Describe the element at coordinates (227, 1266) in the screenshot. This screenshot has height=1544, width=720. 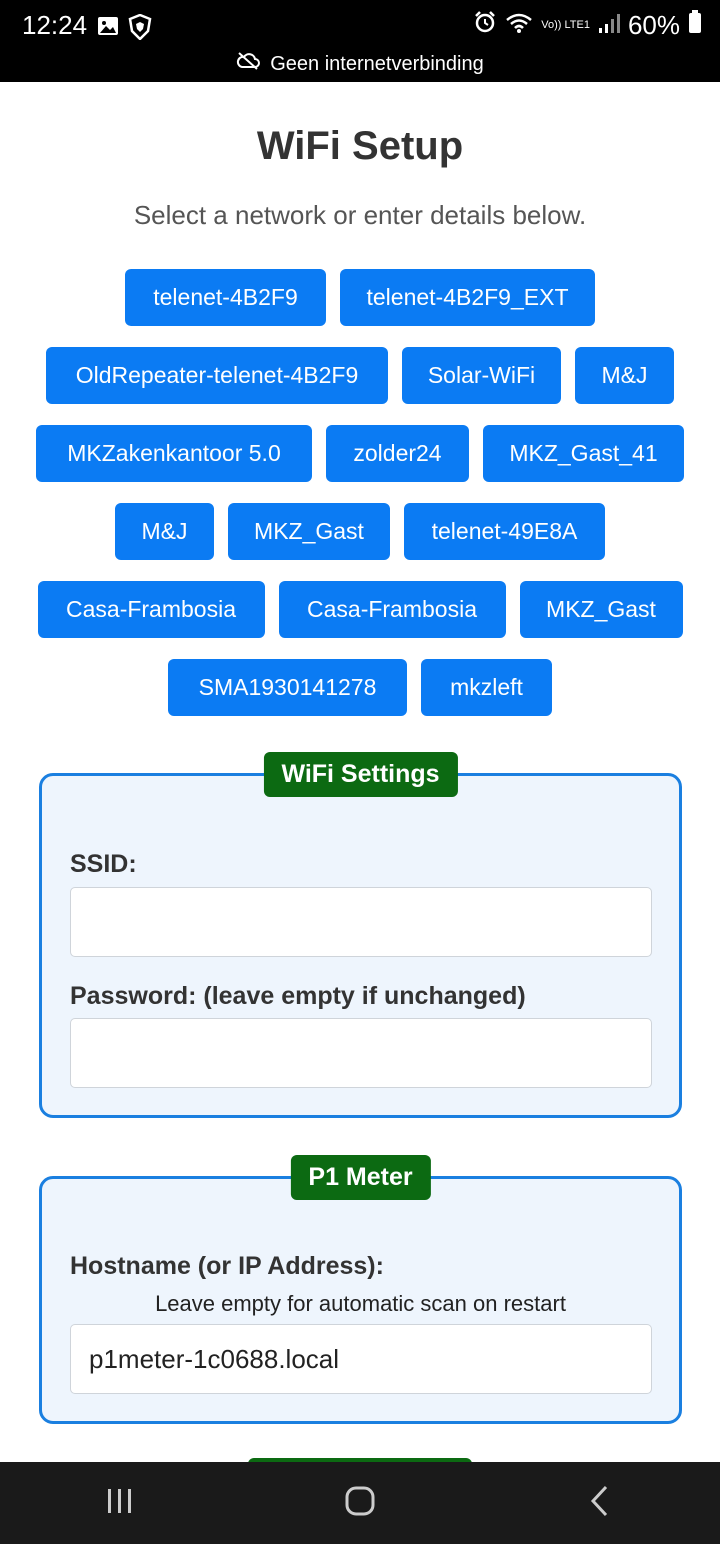
I see `hostname-label: Hostname (or IP Address):` at that location.